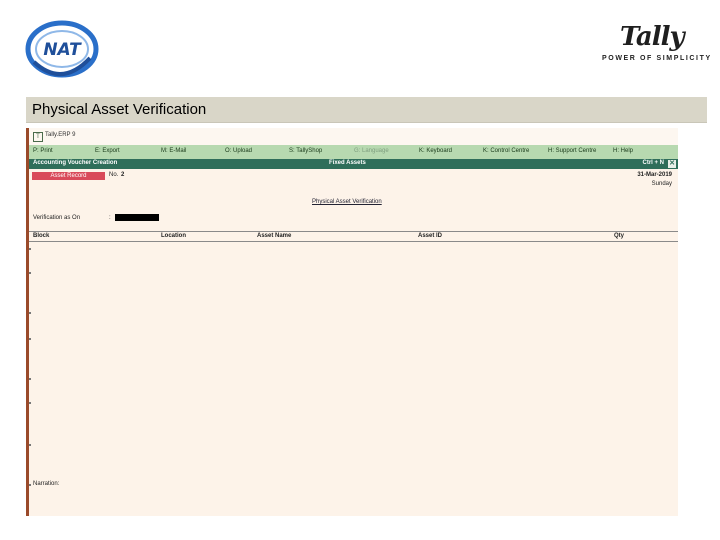  What do you see at coordinates (654, 175) in the screenshot?
I see `voucher-date: 31-Mar-2019` at bounding box center [654, 175].